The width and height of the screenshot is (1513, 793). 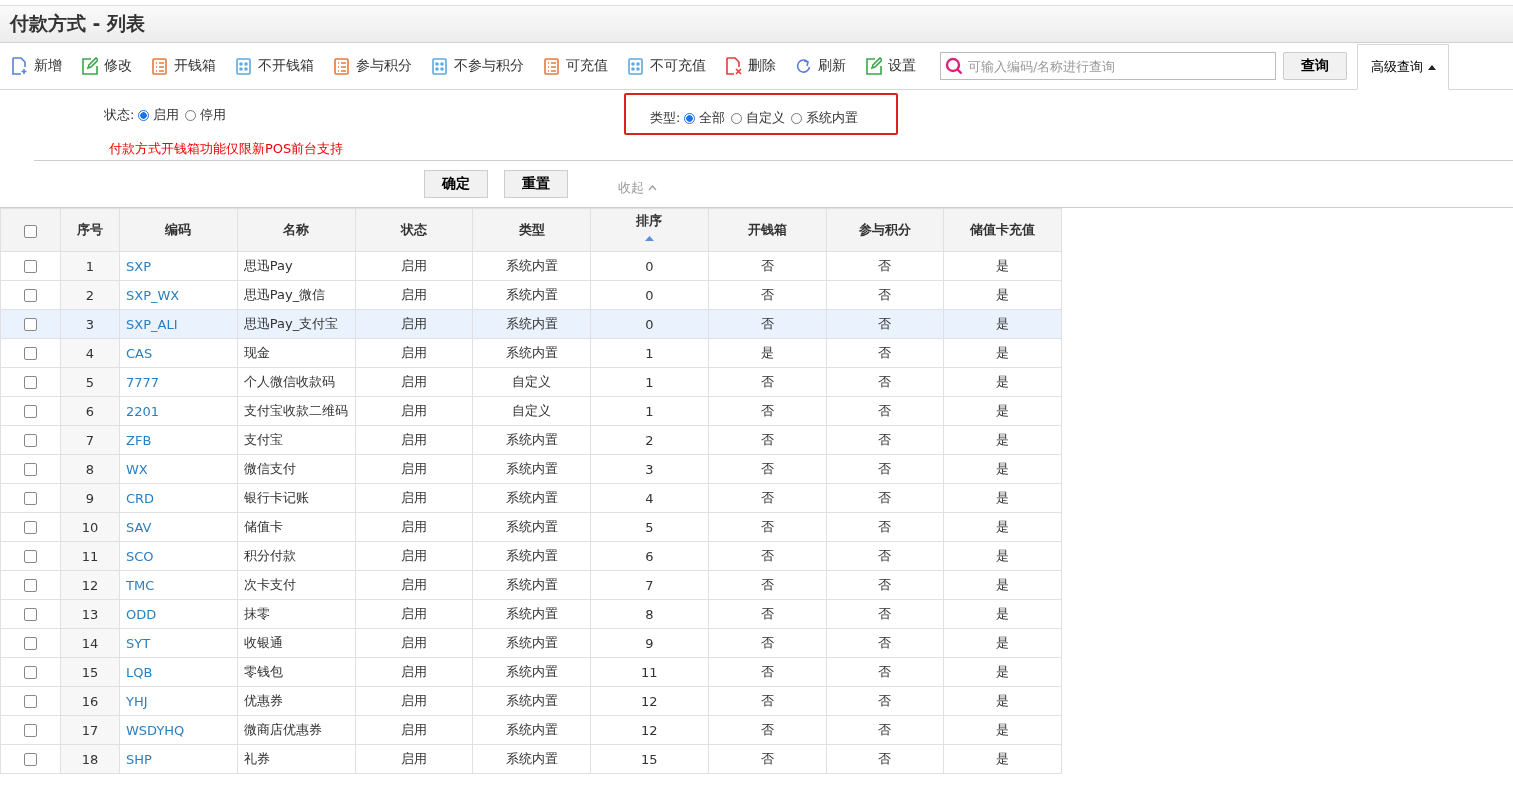 What do you see at coordinates (531, 440) in the screenshot?
I see `table-row: 7 ZFB 支付宝 启用 系统内置 2 否 否 是` at bounding box center [531, 440].